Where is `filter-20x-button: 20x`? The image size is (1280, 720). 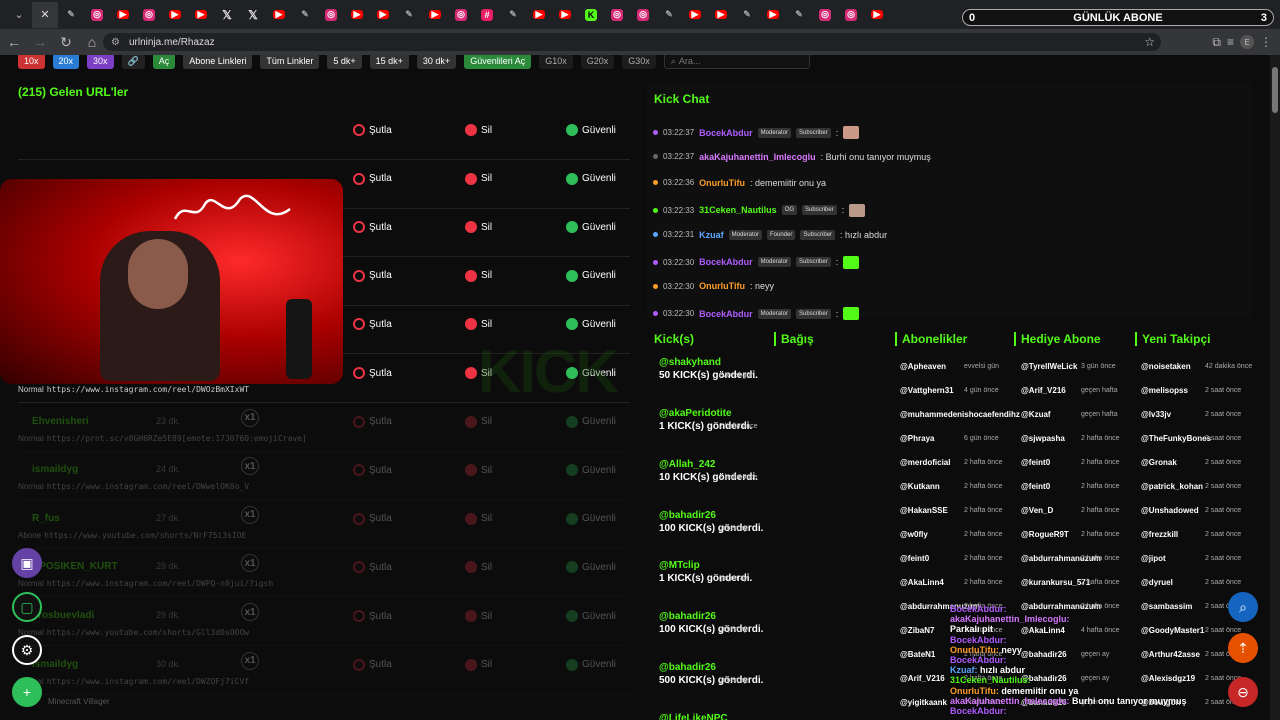 filter-20x-button: 20x is located at coordinates (66, 62).